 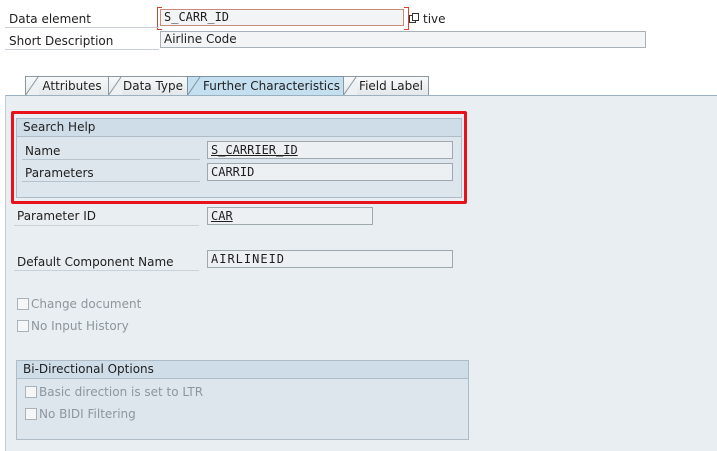 What do you see at coordinates (23, 326) in the screenshot?
I see `no-input-history-checkbox` at bounding box center [23, 326].